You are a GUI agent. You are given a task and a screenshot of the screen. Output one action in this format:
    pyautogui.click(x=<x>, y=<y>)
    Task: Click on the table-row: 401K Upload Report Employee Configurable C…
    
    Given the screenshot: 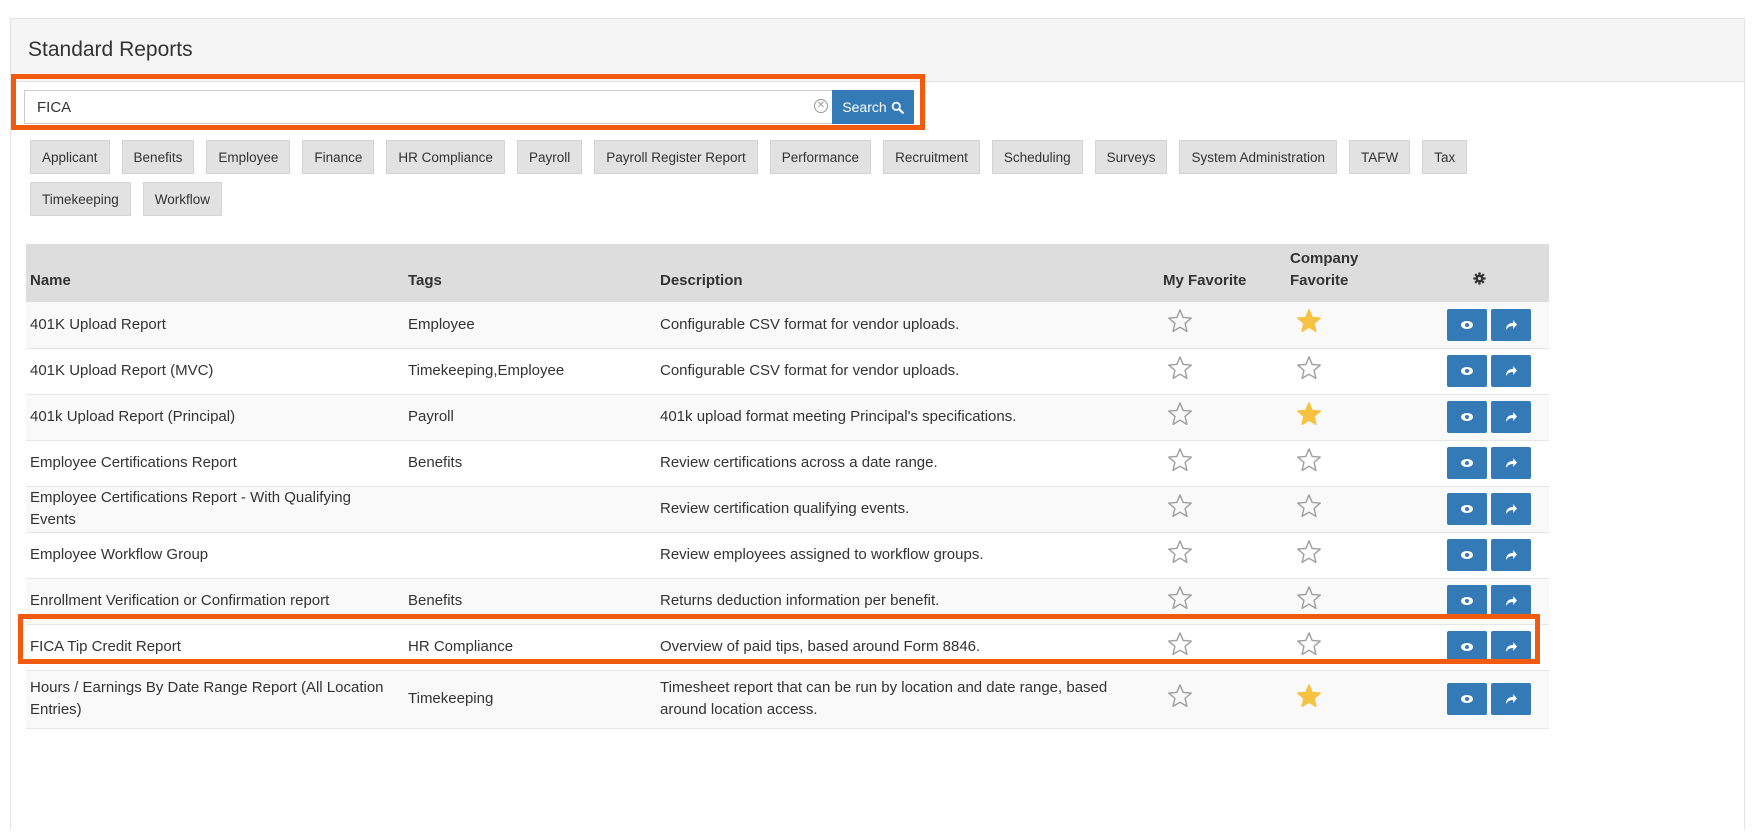 What is the action you would take?
    pyautogui.click(x=787, y=325)
    